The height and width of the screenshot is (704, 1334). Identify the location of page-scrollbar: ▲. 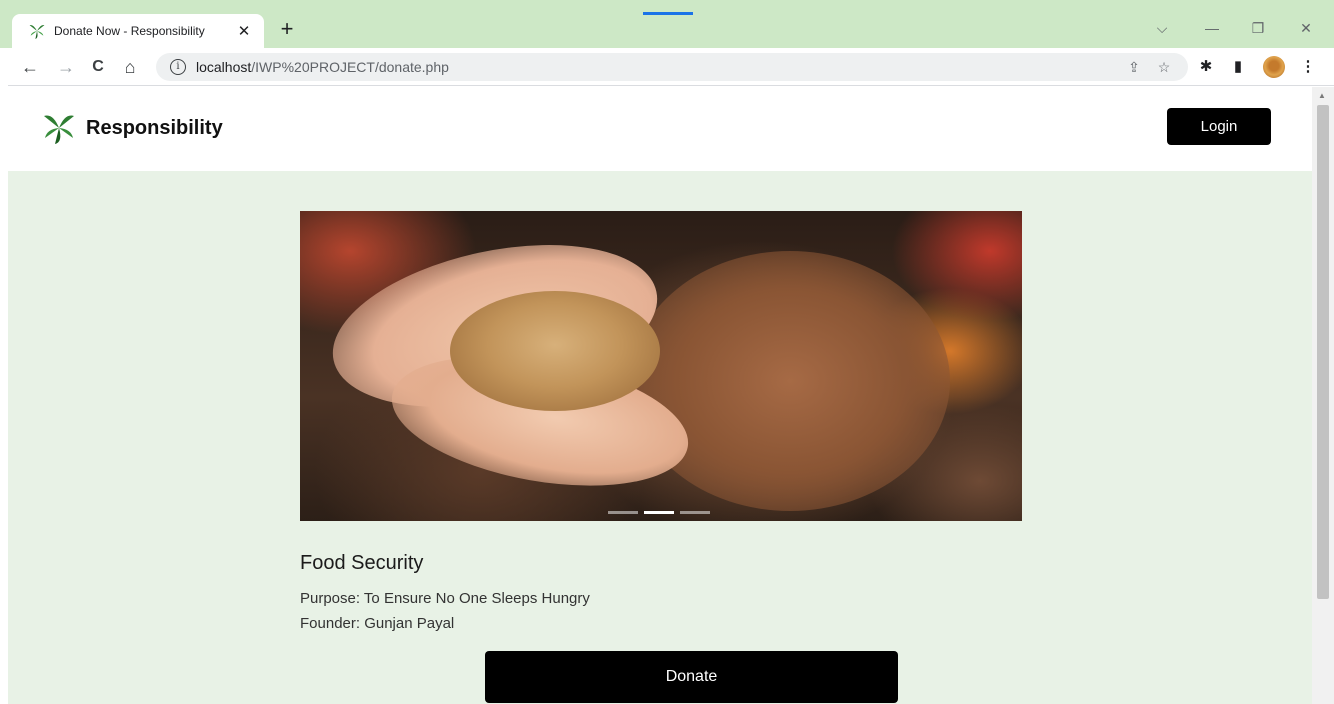
(1323, 395).